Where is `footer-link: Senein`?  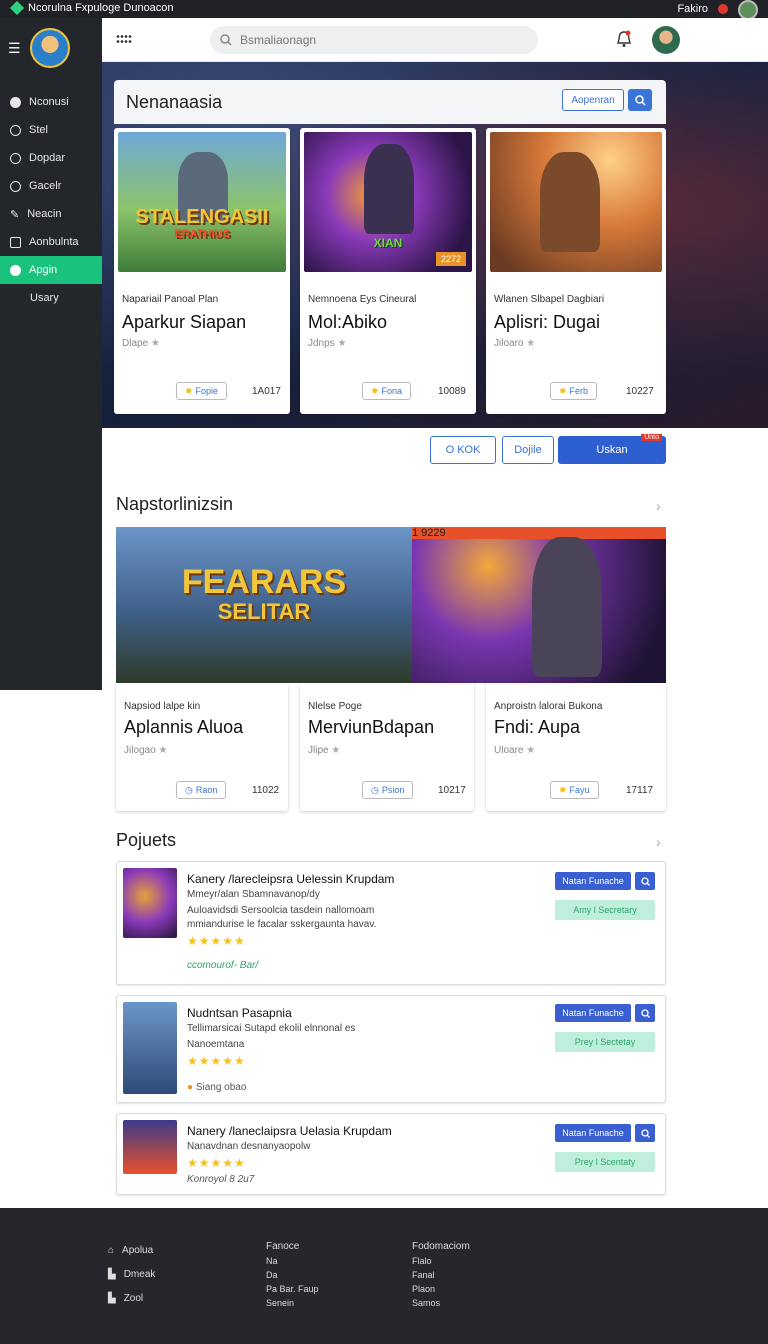
footer-link: Senein is located at coordinates (292, 1303).